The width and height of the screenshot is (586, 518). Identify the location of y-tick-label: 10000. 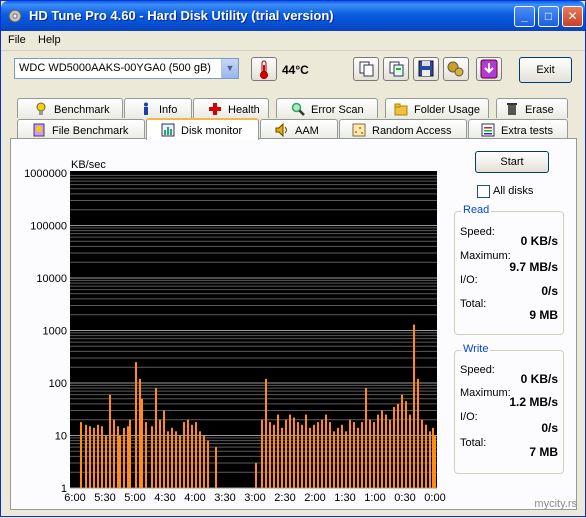
(51, 279).